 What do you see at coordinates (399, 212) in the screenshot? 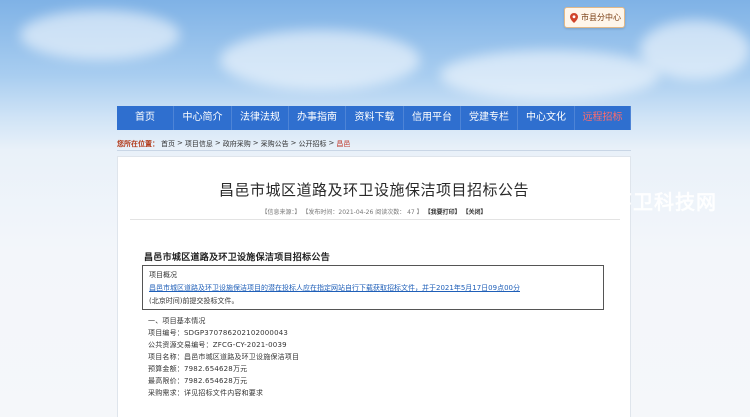
I see `meta-views: 阅读次数： 47 】` at bounding box center [399, 212].